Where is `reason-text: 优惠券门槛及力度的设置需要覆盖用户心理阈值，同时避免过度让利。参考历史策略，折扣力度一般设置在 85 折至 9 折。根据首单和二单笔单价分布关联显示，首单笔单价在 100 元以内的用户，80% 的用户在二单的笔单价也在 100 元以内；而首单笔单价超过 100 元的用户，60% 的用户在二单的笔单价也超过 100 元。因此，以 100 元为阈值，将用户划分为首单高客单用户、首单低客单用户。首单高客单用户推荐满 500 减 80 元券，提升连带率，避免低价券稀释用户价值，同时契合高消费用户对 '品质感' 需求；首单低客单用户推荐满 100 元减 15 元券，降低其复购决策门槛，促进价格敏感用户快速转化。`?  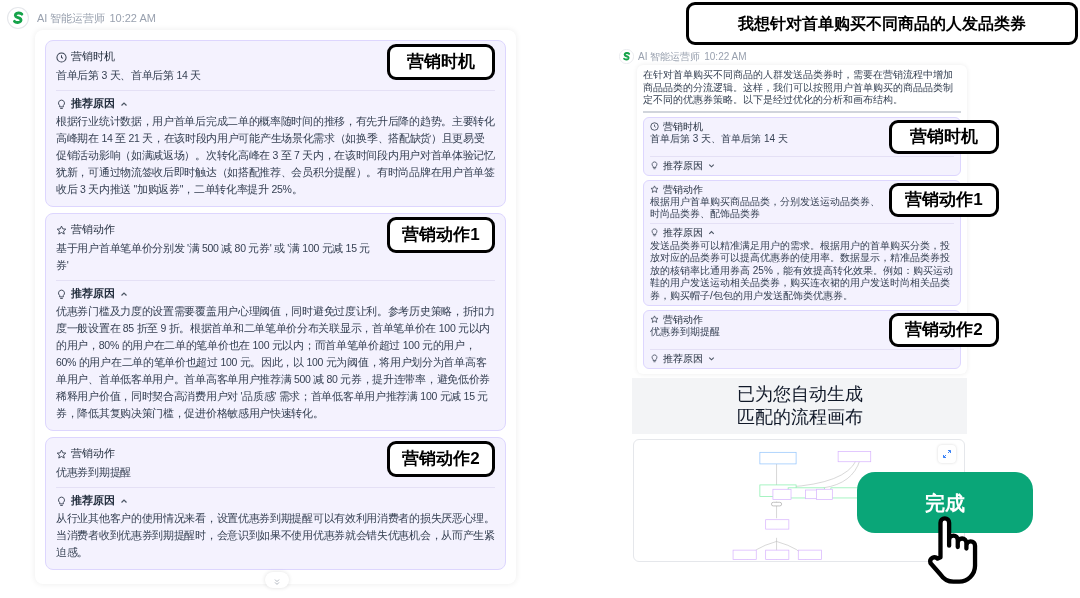
reason-text: 优惠券门槛及力度的设置需要覆盖用户心理阈值，同时避免过度让利。参考历史策略，折扣力度一般设置在 85 折至 9 折。根据首单和二单笔单价分布关联显示，首单笔单价在 100 元以内的用户，80% 的用户在二单的笔单价也在 100 元以内；而首单笔单价超过 100 元的用户，60% 的用户在二单的笔单价也超过 100 元。因此，以 100 元为阈值，将用户划分为首单高客单用户、首单低客单用户。首单高客单用户推荐满 500 减 80 元券，提升连带率，避免低价券稀释用户价值，同时契合高消费用户对 '品质感' 需求；首单低客单用户推荐满 100 元减 15 元券，降低其复购决策门槛，促进价格敏感用户快速转化。 is located at coordinates (275, 362).